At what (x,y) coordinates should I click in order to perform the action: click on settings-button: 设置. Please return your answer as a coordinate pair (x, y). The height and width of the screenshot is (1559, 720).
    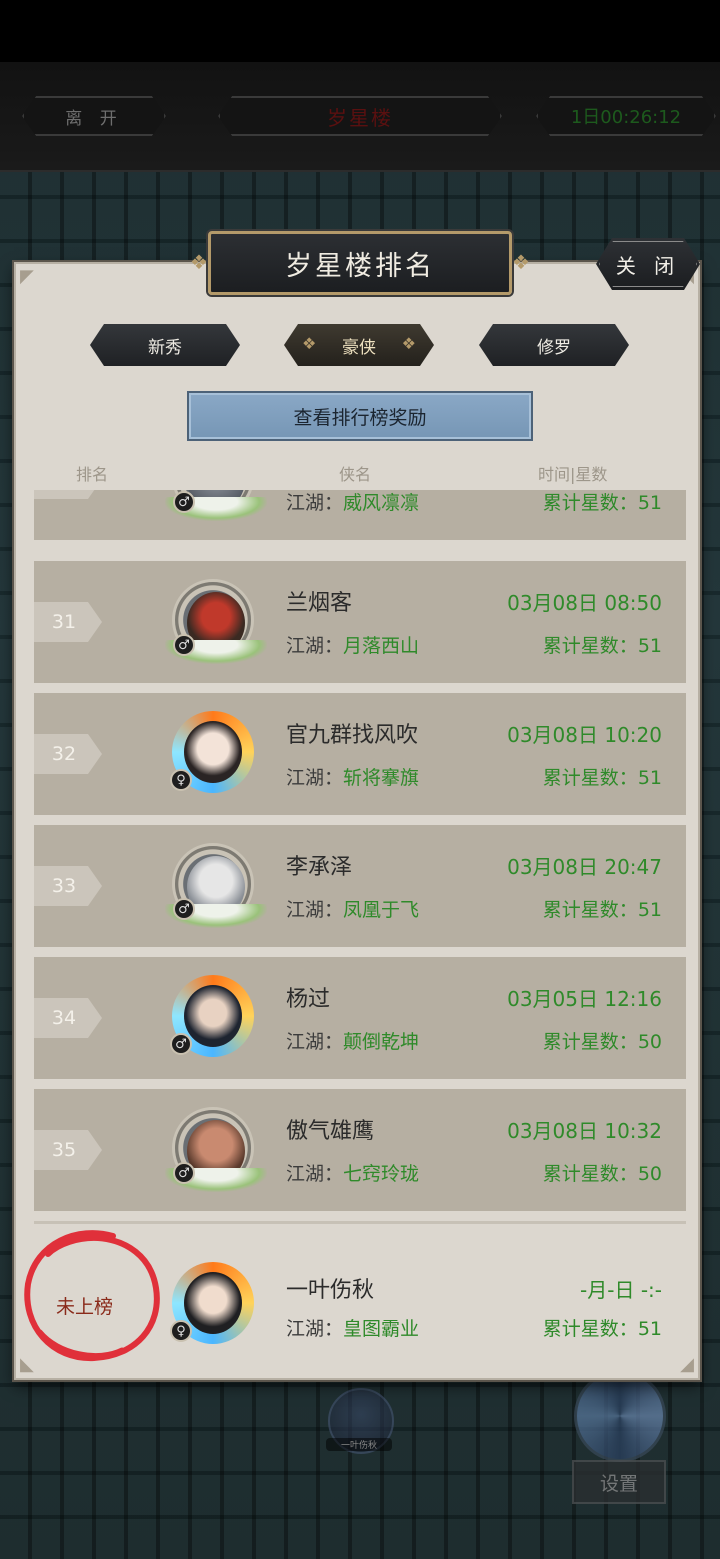
    Looking at the image, I should click on (619, 1482).